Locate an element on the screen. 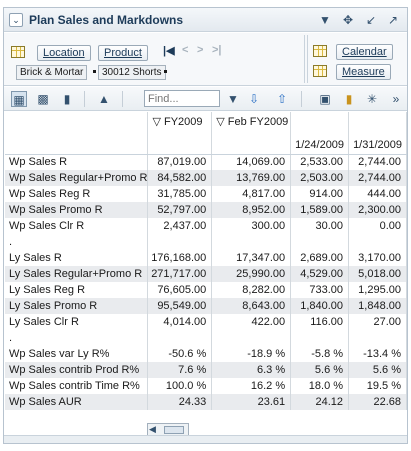 The width and height of the screenshot is (411, 451). data-cell: 5,018.00 is located at coordinates (377, 274).